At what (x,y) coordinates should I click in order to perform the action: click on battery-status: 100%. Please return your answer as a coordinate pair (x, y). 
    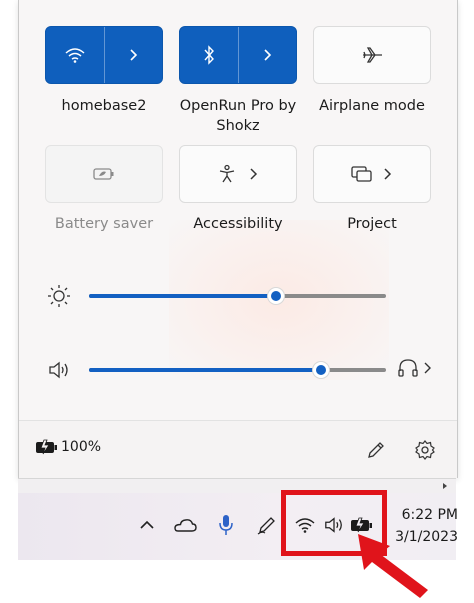
    Looking at the image, I should click on (68, 447).